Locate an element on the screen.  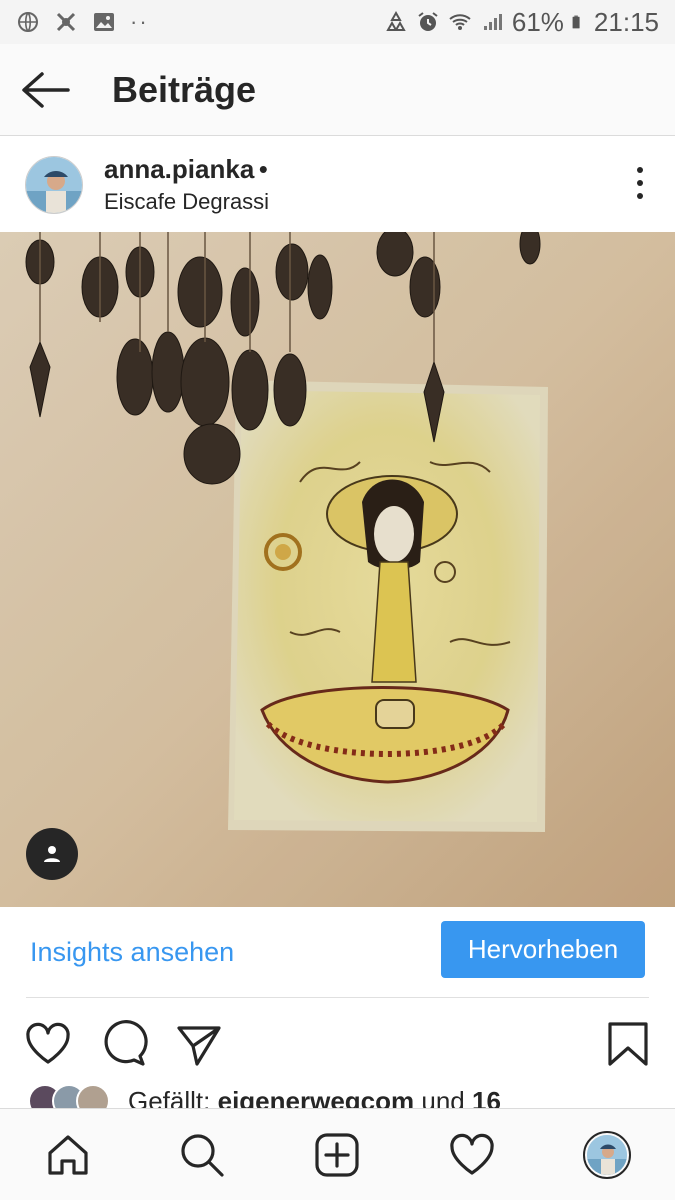
profile-avatar is located at coordinates (607, 1155).